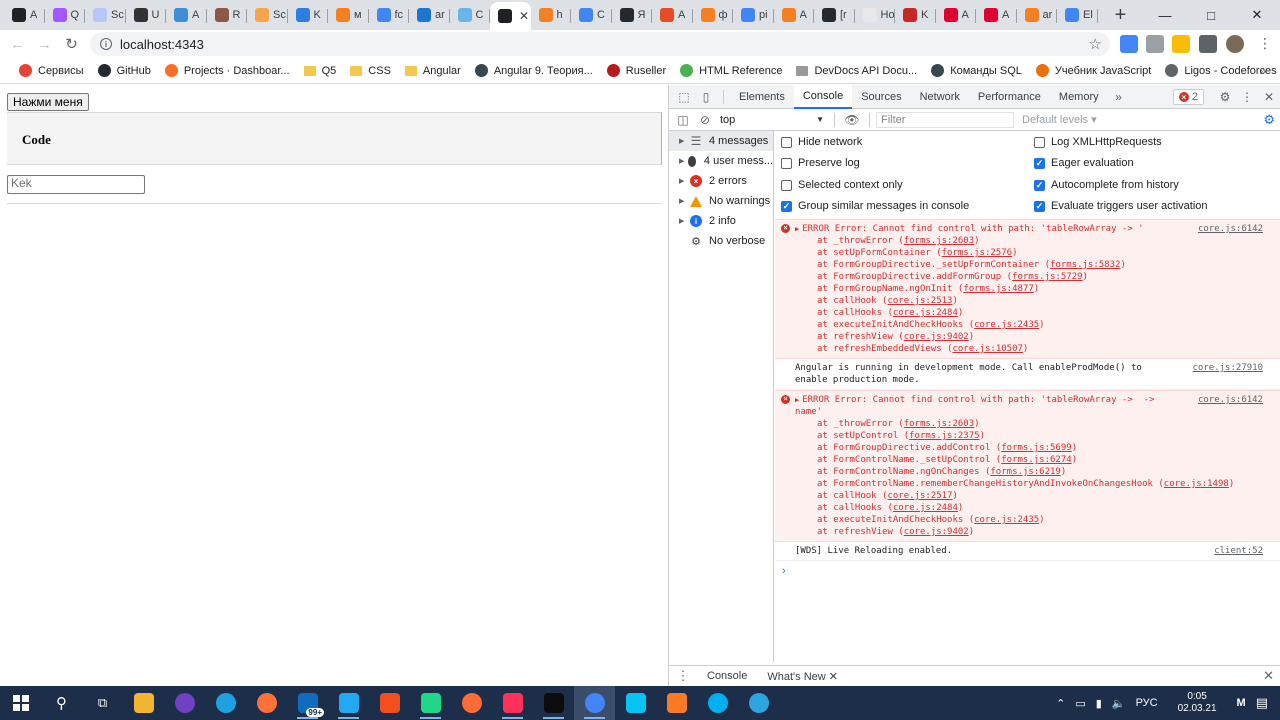 The height and width of the screenshot is (720, 1280). I want to click on bookmark-item: CSS, so click(370, 71).